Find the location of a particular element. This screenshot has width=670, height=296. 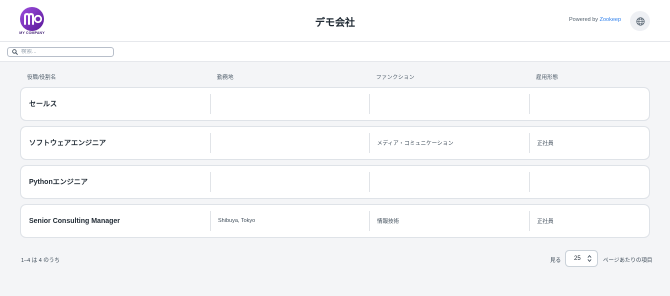

table-row: Pythonエンジニア is located at coordinates (335, 182).